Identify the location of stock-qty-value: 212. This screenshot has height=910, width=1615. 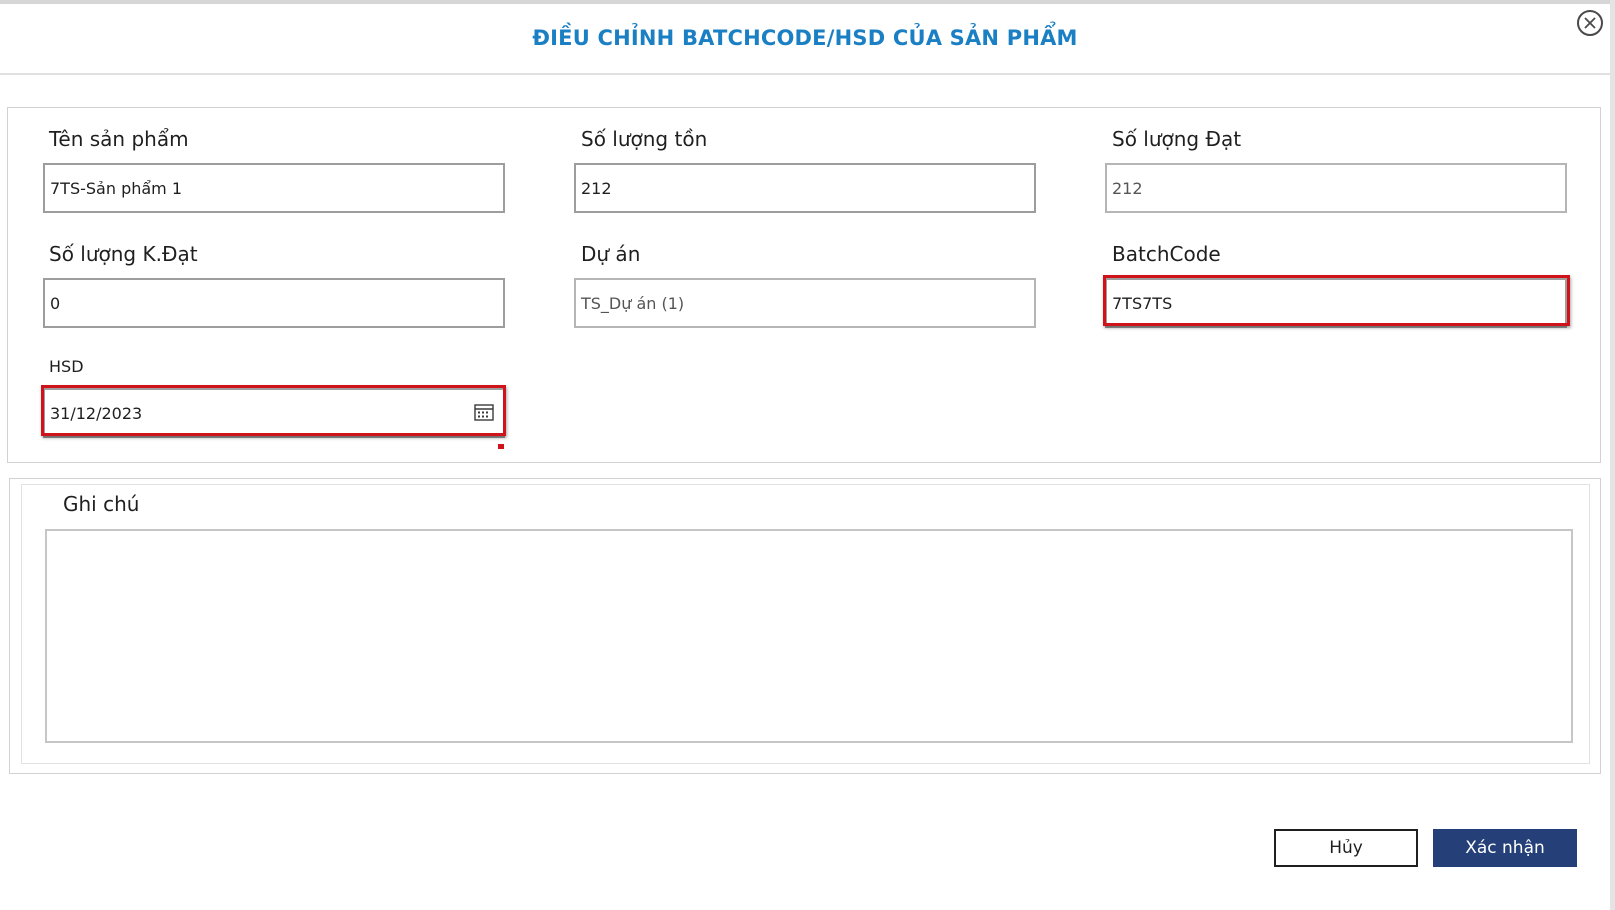
(596, 188).